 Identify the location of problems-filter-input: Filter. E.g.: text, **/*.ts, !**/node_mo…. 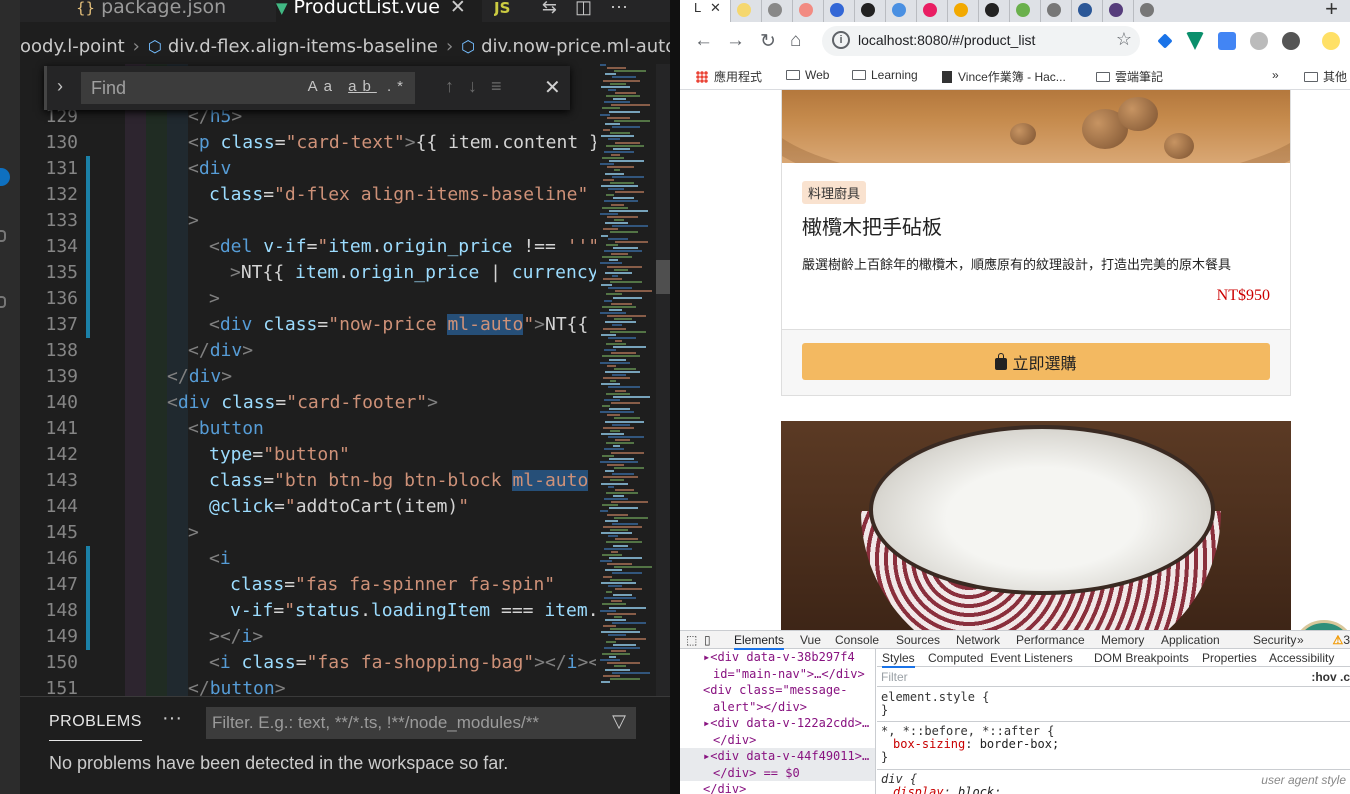
(421, 723).